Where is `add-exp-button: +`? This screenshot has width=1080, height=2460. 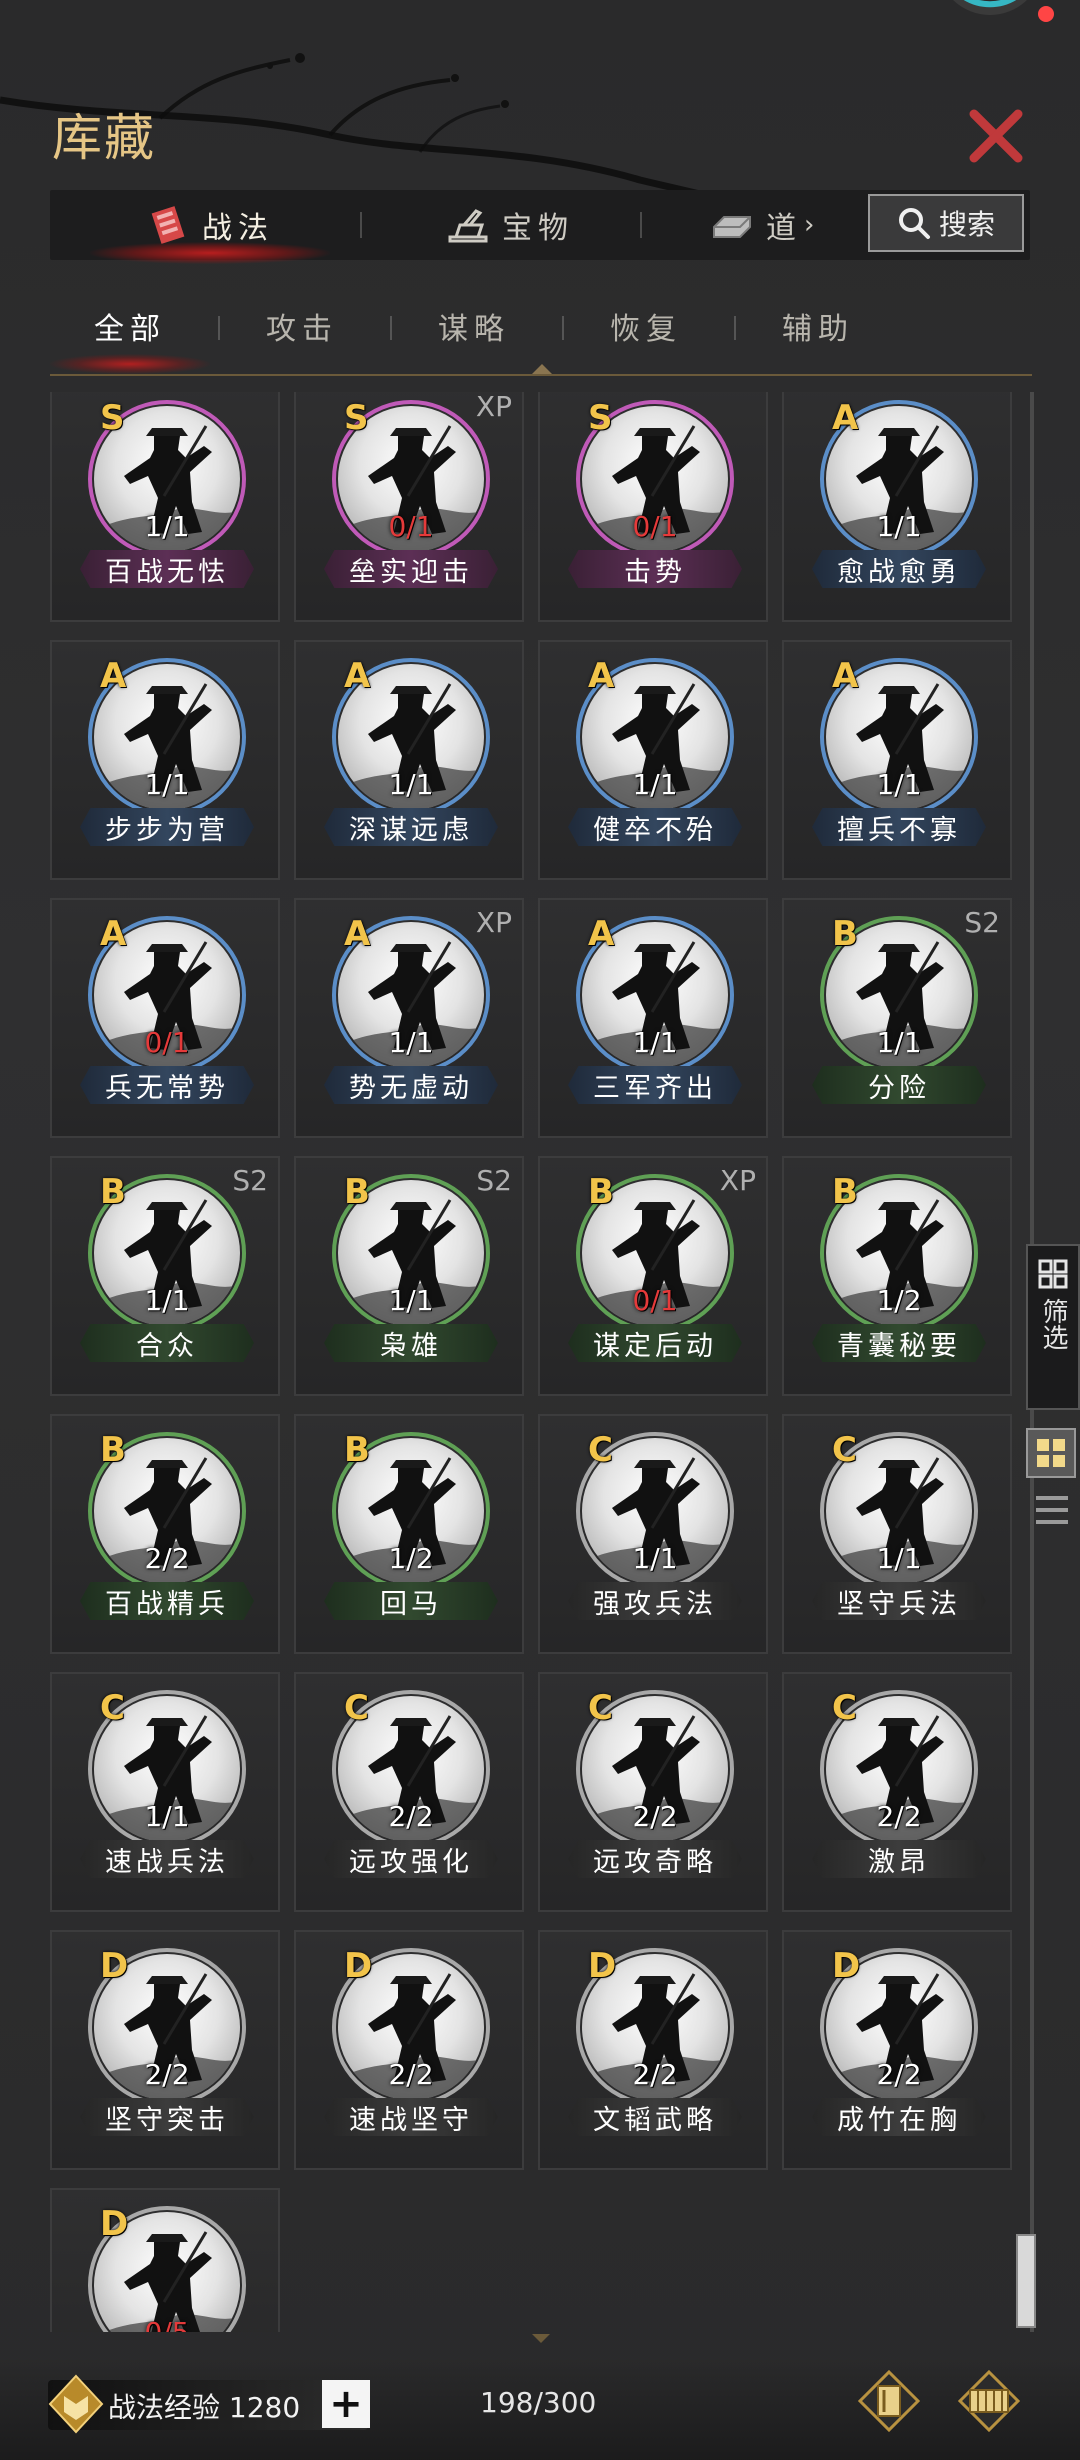
add-exp-button: + is located at coordinates (346, 2404).